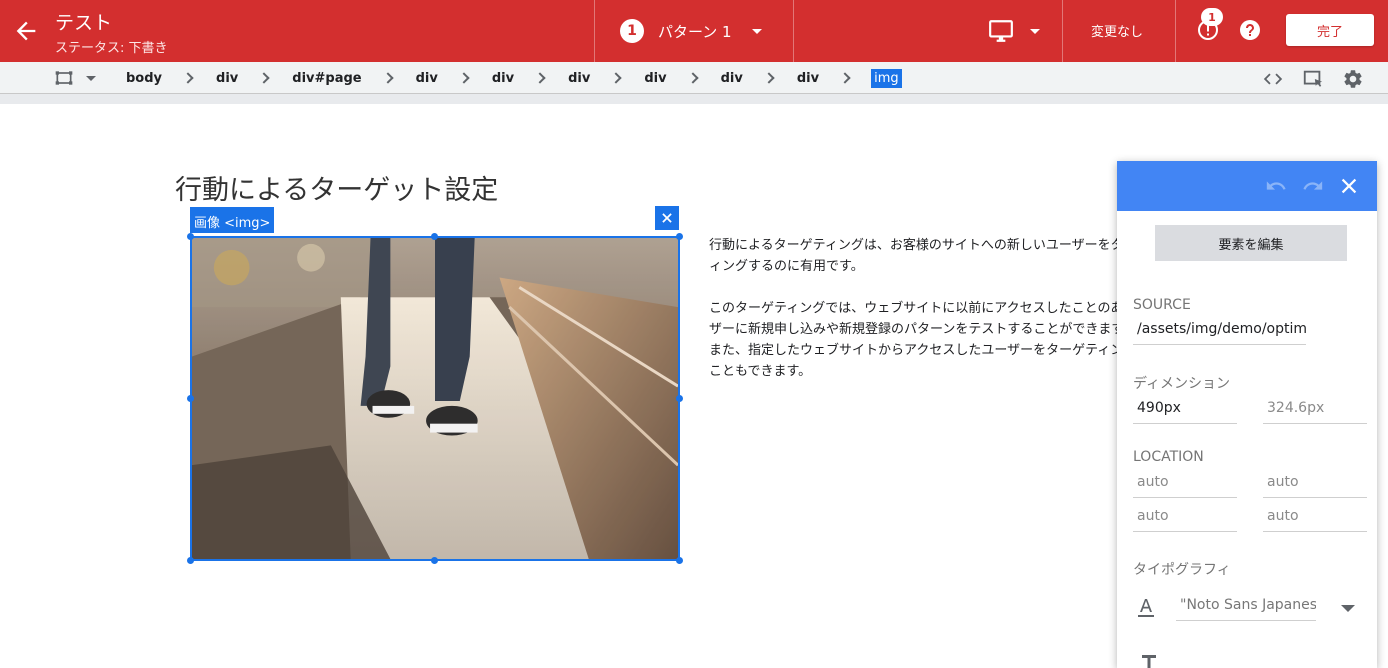 The height and width of the screenshot is (668, 1388). What do you see at coordinates (1251, 243) in the screenshot?
I see `edit-element-button: 要素を編集` at bounding box center [1251, 243].